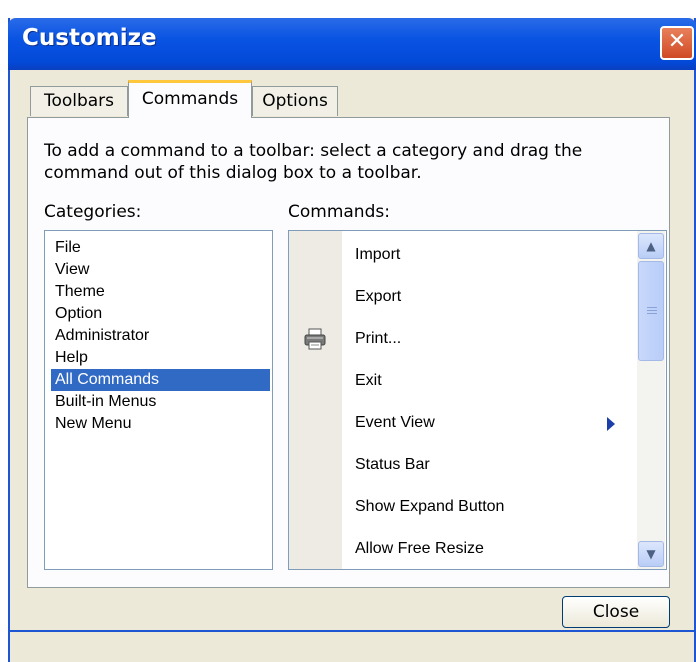 This screenshot has width=696, height=662. I want to click on submenu-arrow-icon, so click(611, 424).